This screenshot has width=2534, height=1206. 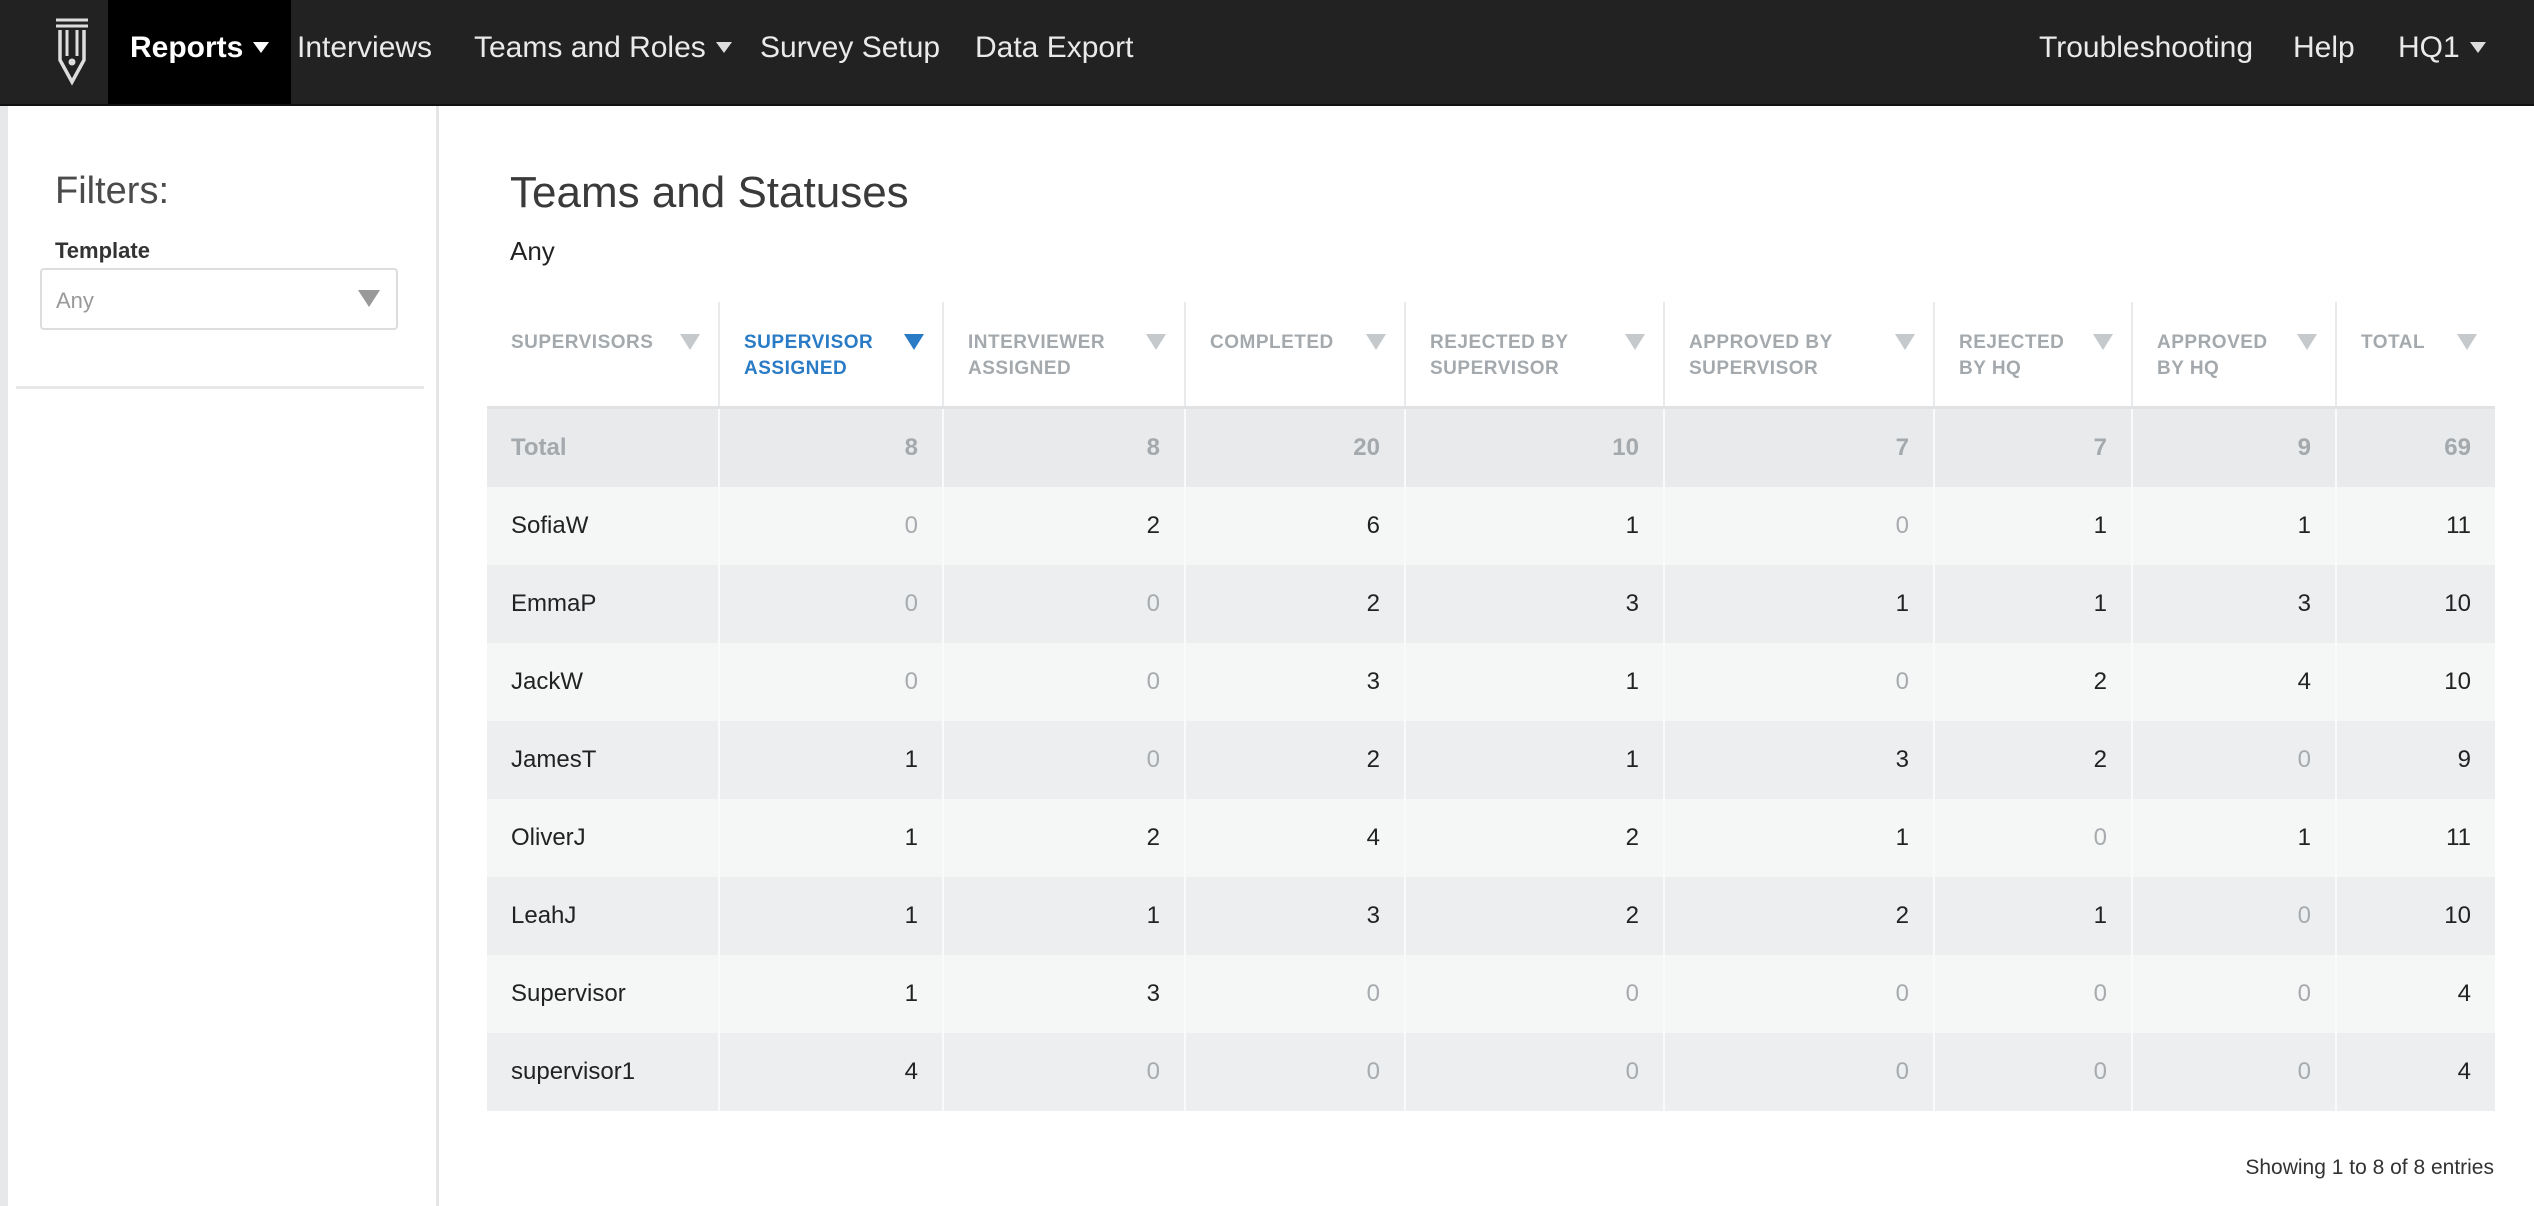 What do you see at coordinates (832, 354) in the screenshot?
I see `column-header-supervisor-assigned: SUPERVISOR ASSIGNED` at bounding box center [832, 354].